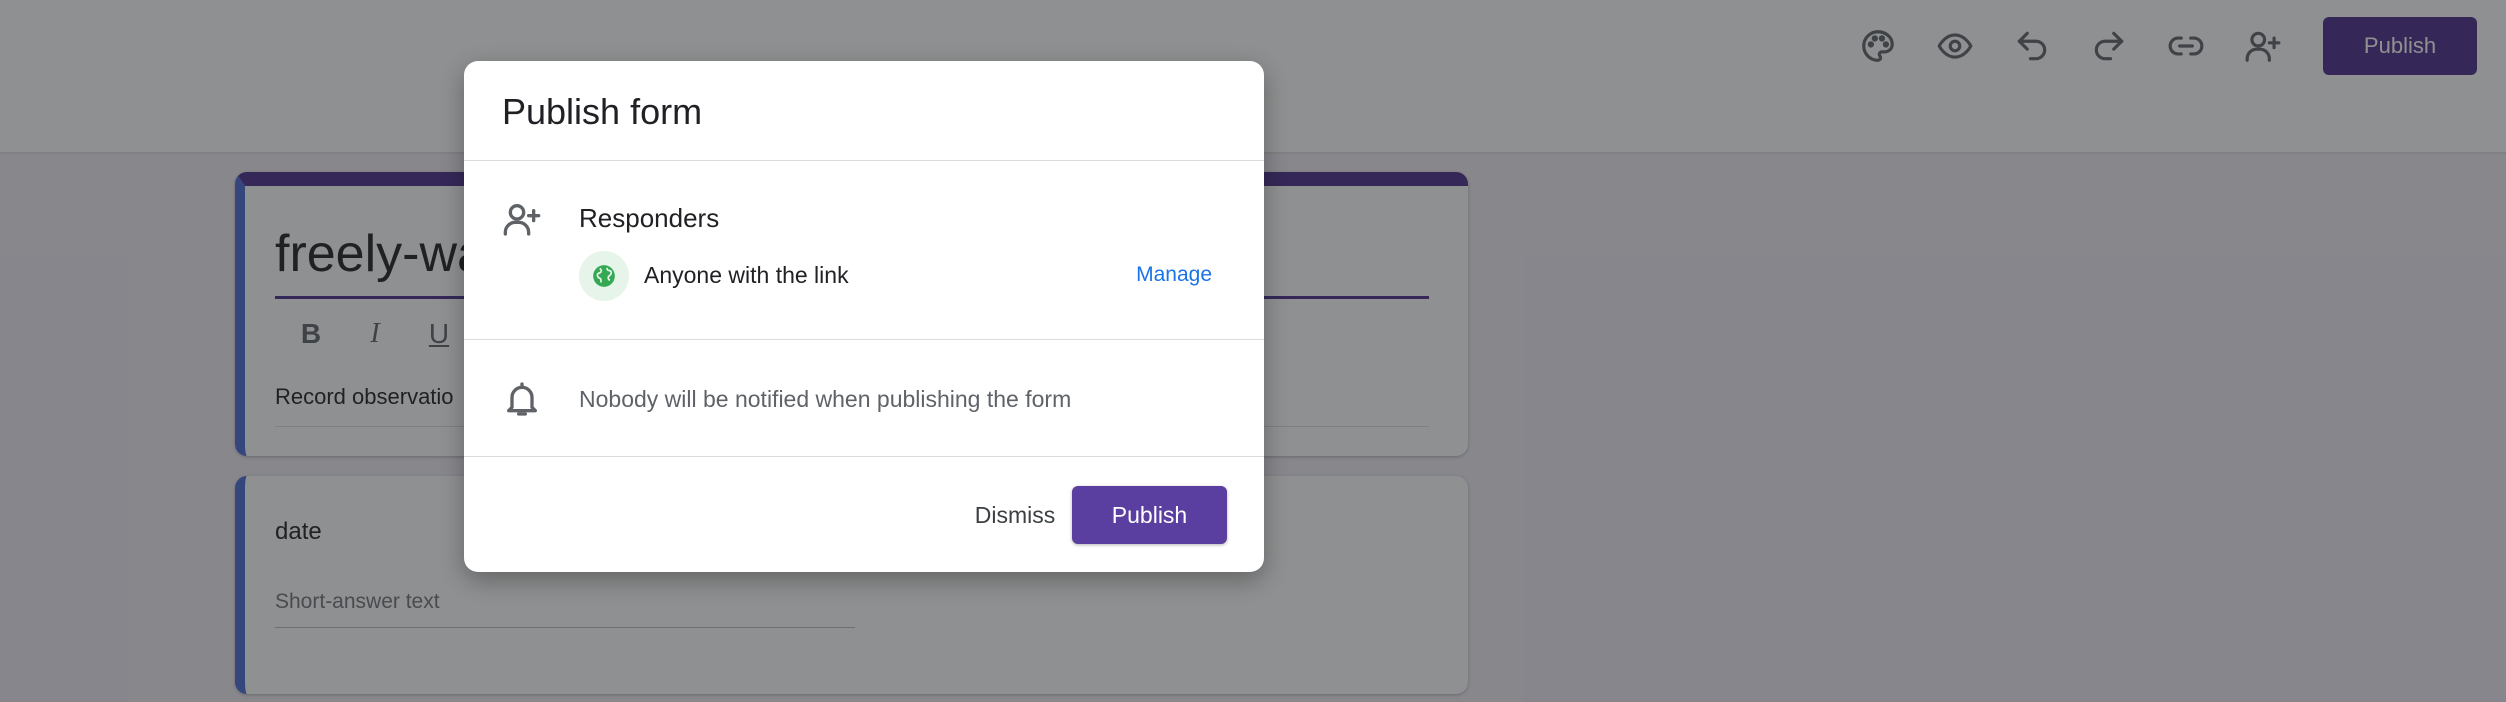 This screenshot has width=2506, height=702. I want to click on responders-value: Anyone with the link, so click(746, 275).